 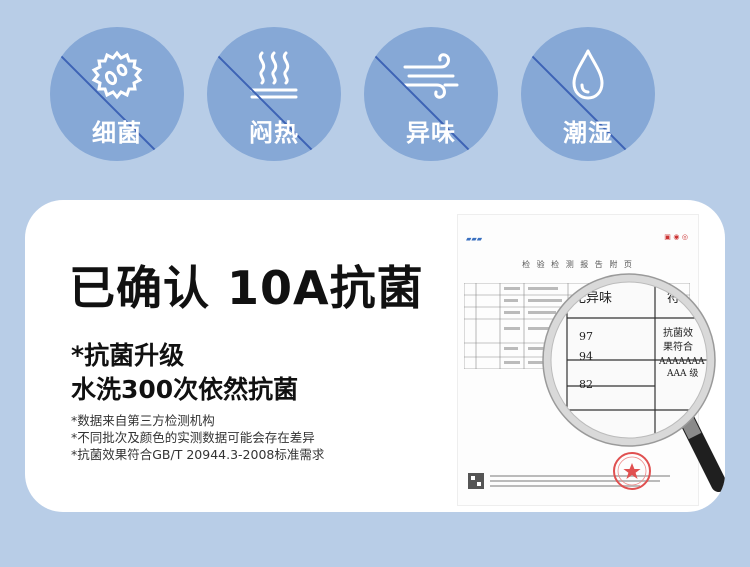 What do you see at coordinates (633, 382) in the screenshot?
I see `magnifier-zoom: 无异味 符合 97 94 82 抗菌效 果符合 AAAAAAA AAA 级` at bounding box center [633, 382].